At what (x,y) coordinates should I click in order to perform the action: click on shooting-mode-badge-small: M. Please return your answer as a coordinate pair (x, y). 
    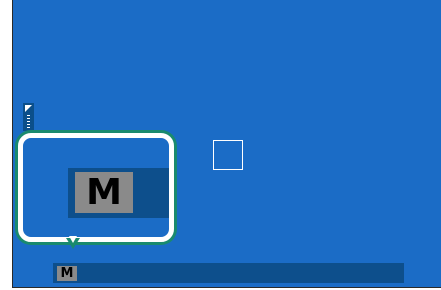
    Looking at the image, I should click on (67, 273).